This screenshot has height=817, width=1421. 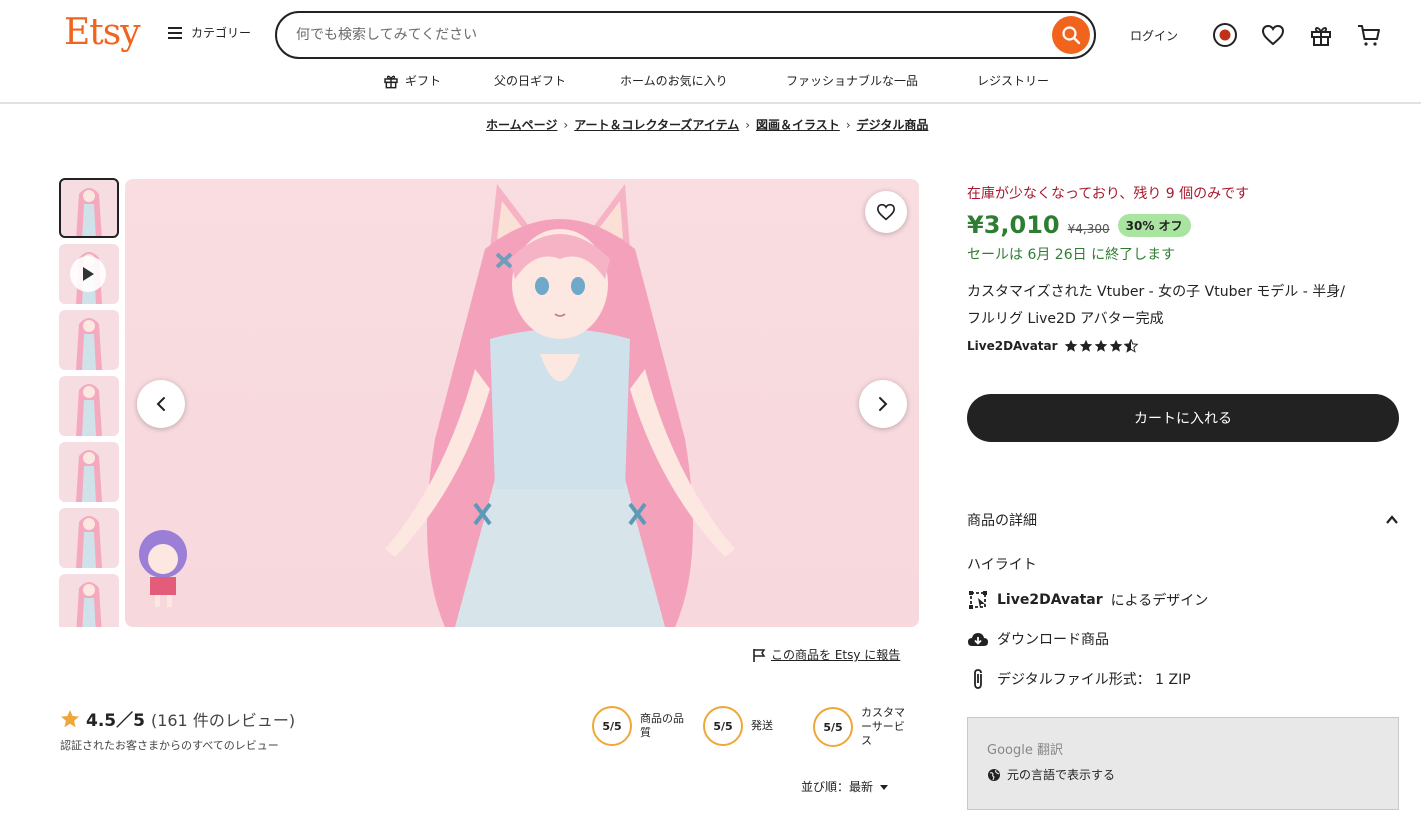 I want to click on menu-icon, so click(x=175, y=32).